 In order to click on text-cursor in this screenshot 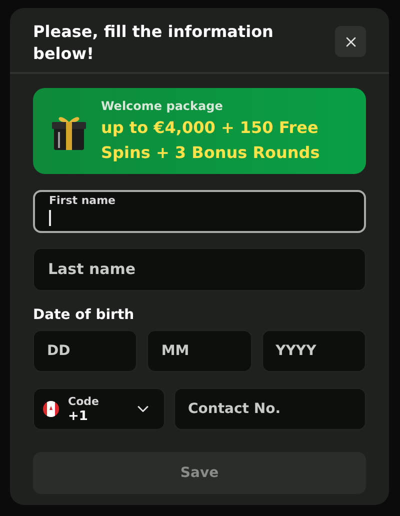, I will do `click(50, 218)`.